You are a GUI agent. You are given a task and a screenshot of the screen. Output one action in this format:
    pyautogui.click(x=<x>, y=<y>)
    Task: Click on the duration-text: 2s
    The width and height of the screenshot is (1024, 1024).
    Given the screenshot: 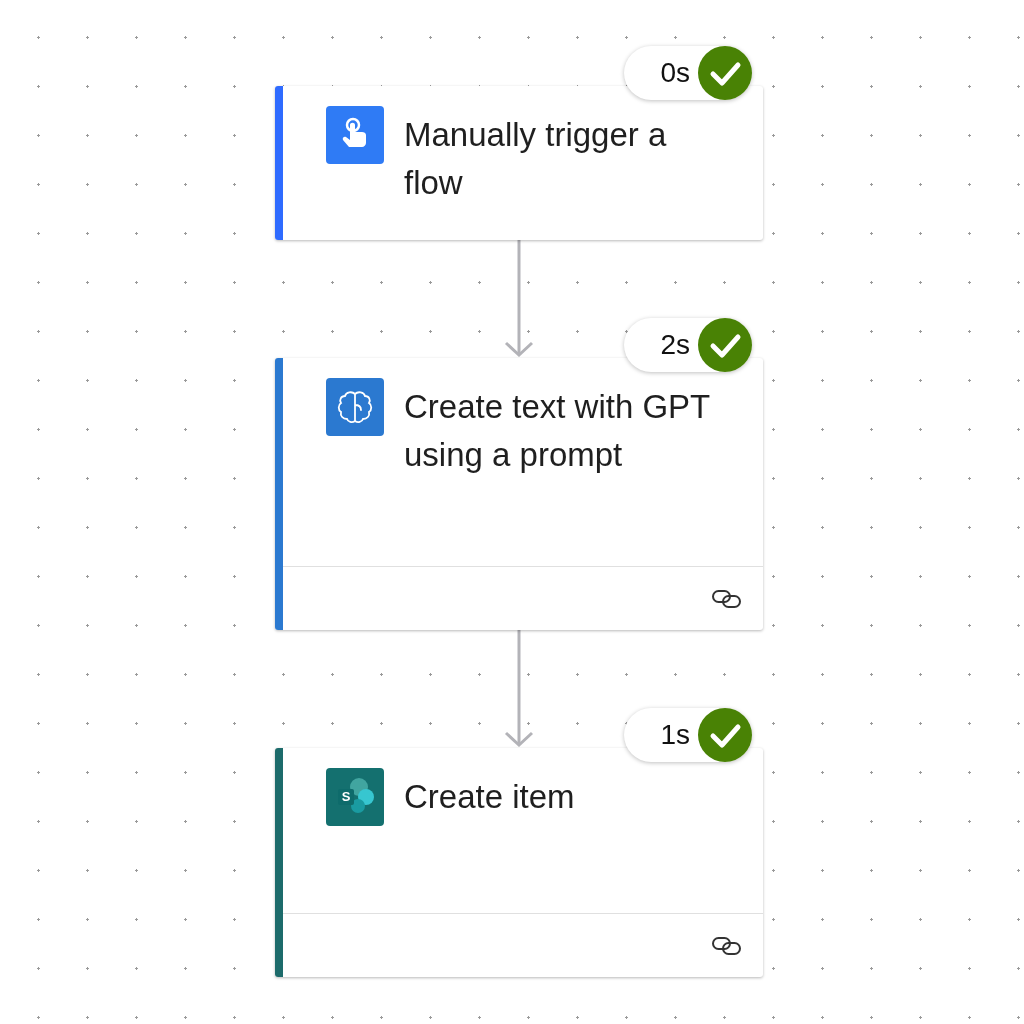 What is the action you would take?
    pyautogui.click(x=675, y=345)
    